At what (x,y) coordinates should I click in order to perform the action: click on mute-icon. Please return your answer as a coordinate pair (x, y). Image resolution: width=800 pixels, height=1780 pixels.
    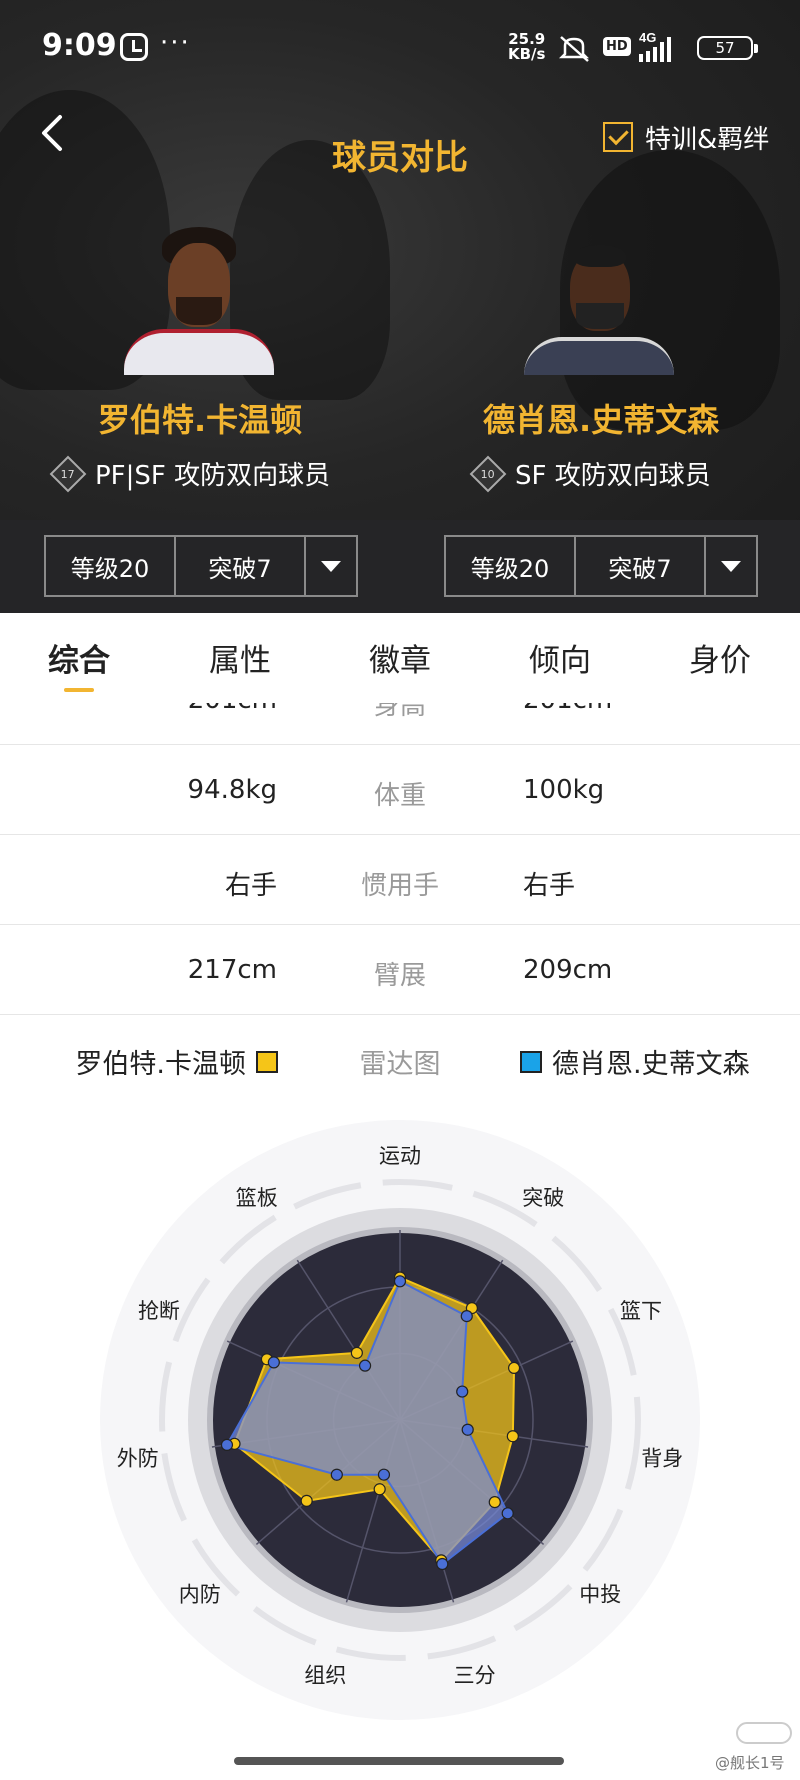
    Looking at the image, I should click on (574, 49).